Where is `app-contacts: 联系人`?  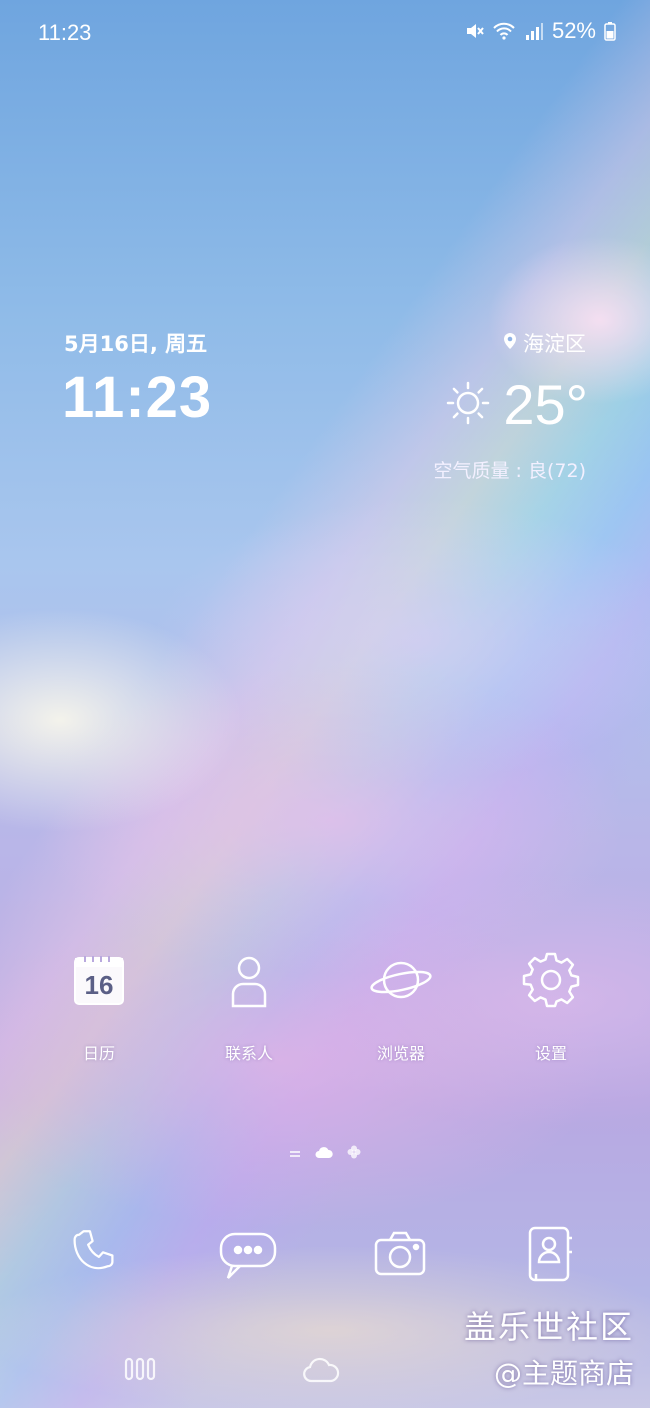 app-contacts: 联系人 is located at coordinates (249, 1006).